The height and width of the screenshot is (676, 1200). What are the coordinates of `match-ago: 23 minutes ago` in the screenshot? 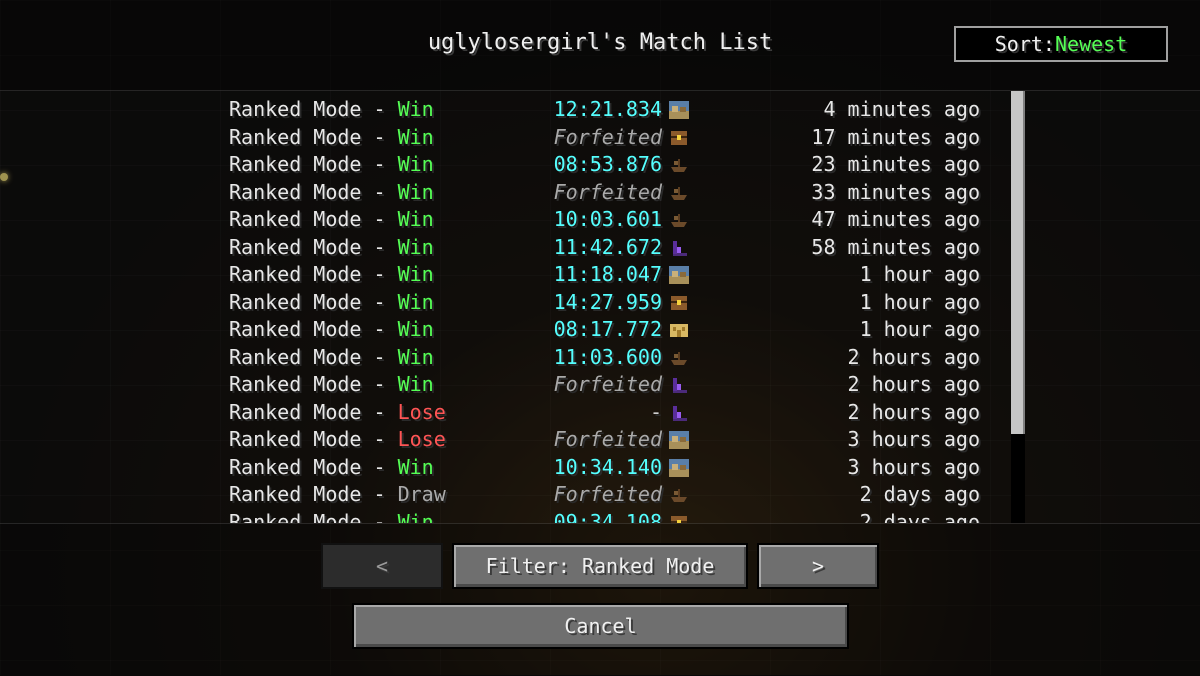 It's located at (895, 164).